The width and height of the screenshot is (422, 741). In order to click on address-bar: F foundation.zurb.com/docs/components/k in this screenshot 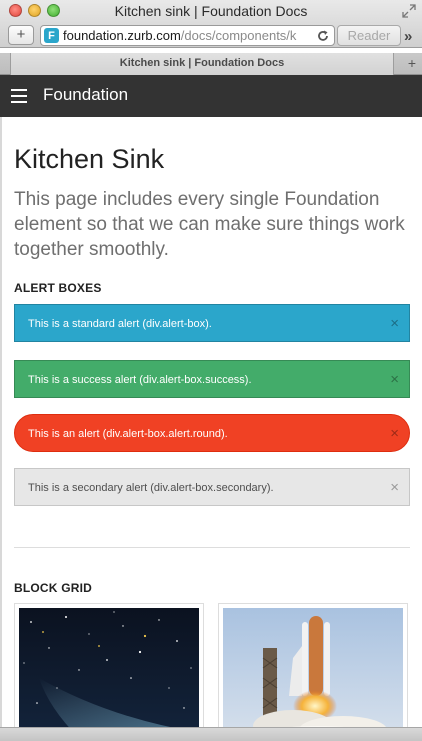, I will do `click(187, 35)`.